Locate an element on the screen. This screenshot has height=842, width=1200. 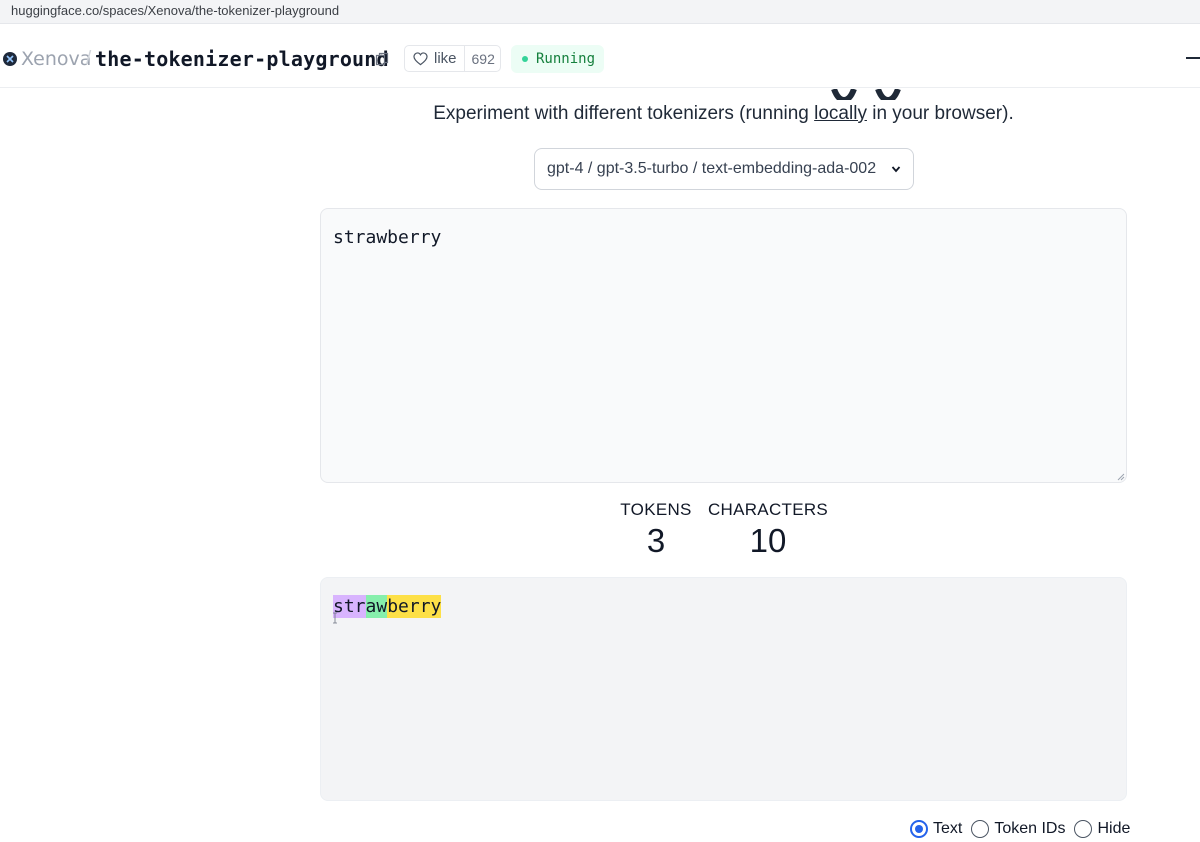
display-option-hide: Hide is located at coordinates (1102, 829).